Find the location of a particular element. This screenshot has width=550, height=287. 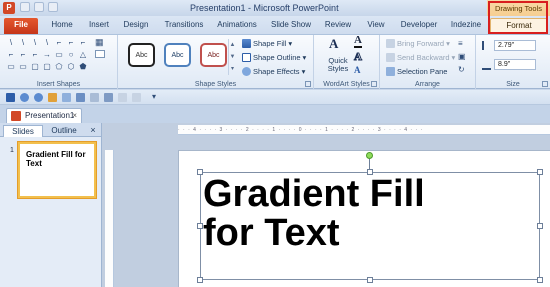

resize-handle-bottom-right is located at coordinates (540, 280).